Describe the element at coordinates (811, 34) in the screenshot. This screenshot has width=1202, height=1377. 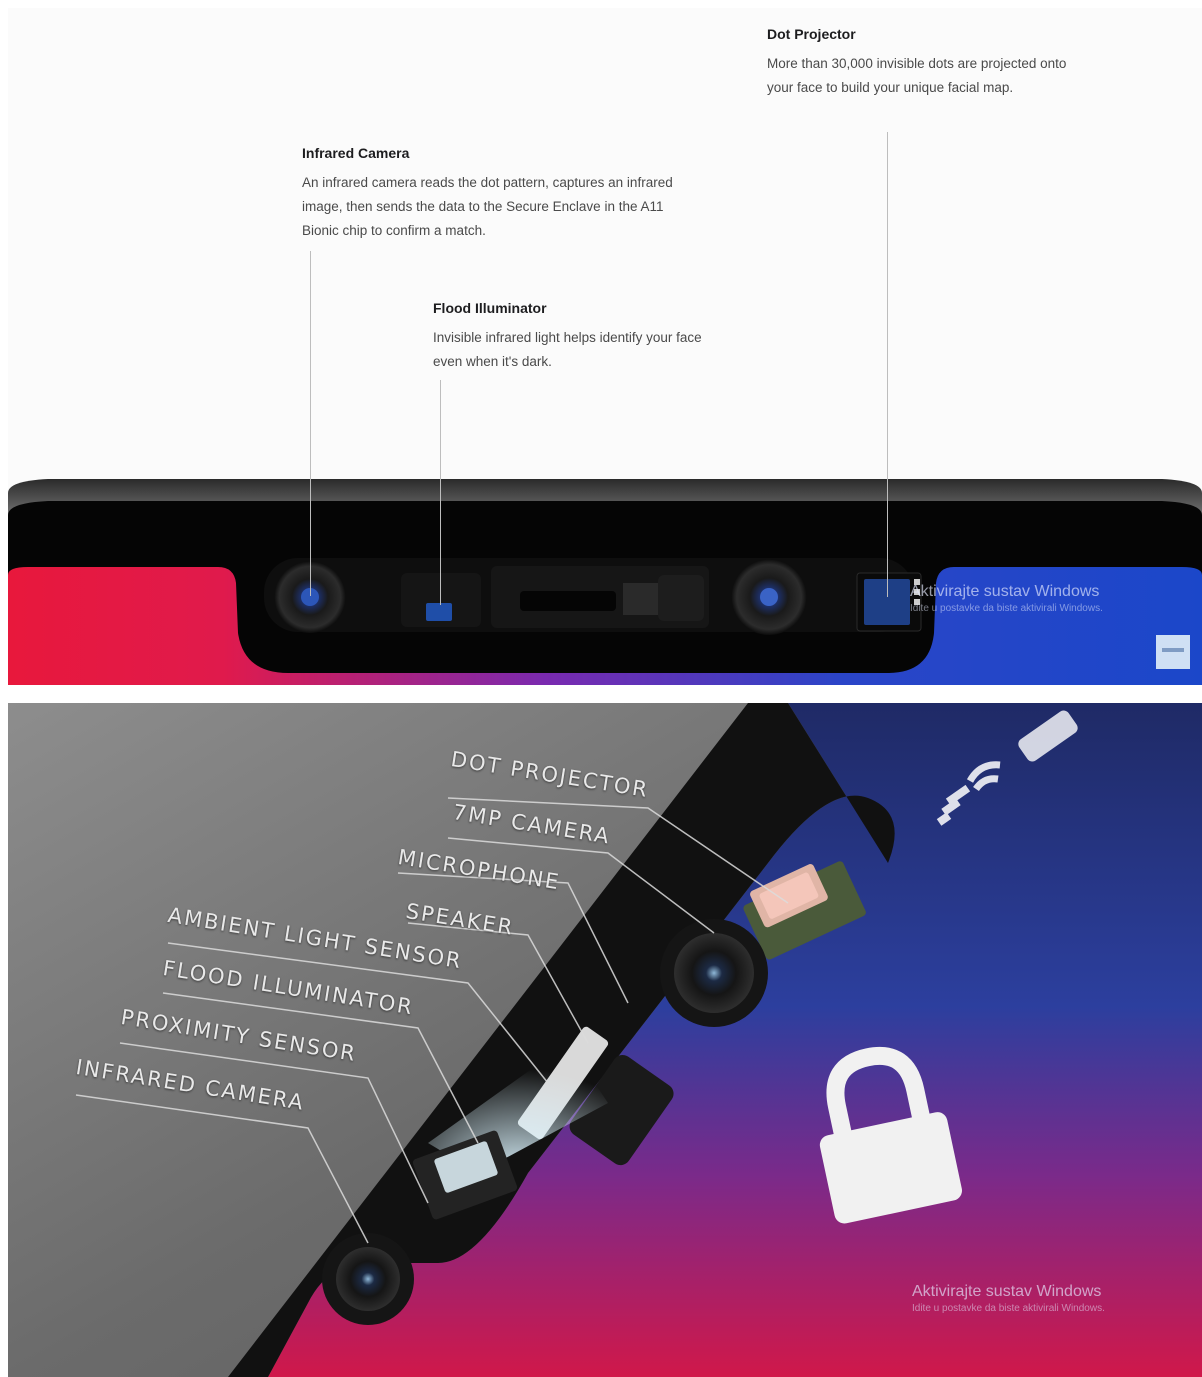
I see `callout-title: Dot Projector` at that location.